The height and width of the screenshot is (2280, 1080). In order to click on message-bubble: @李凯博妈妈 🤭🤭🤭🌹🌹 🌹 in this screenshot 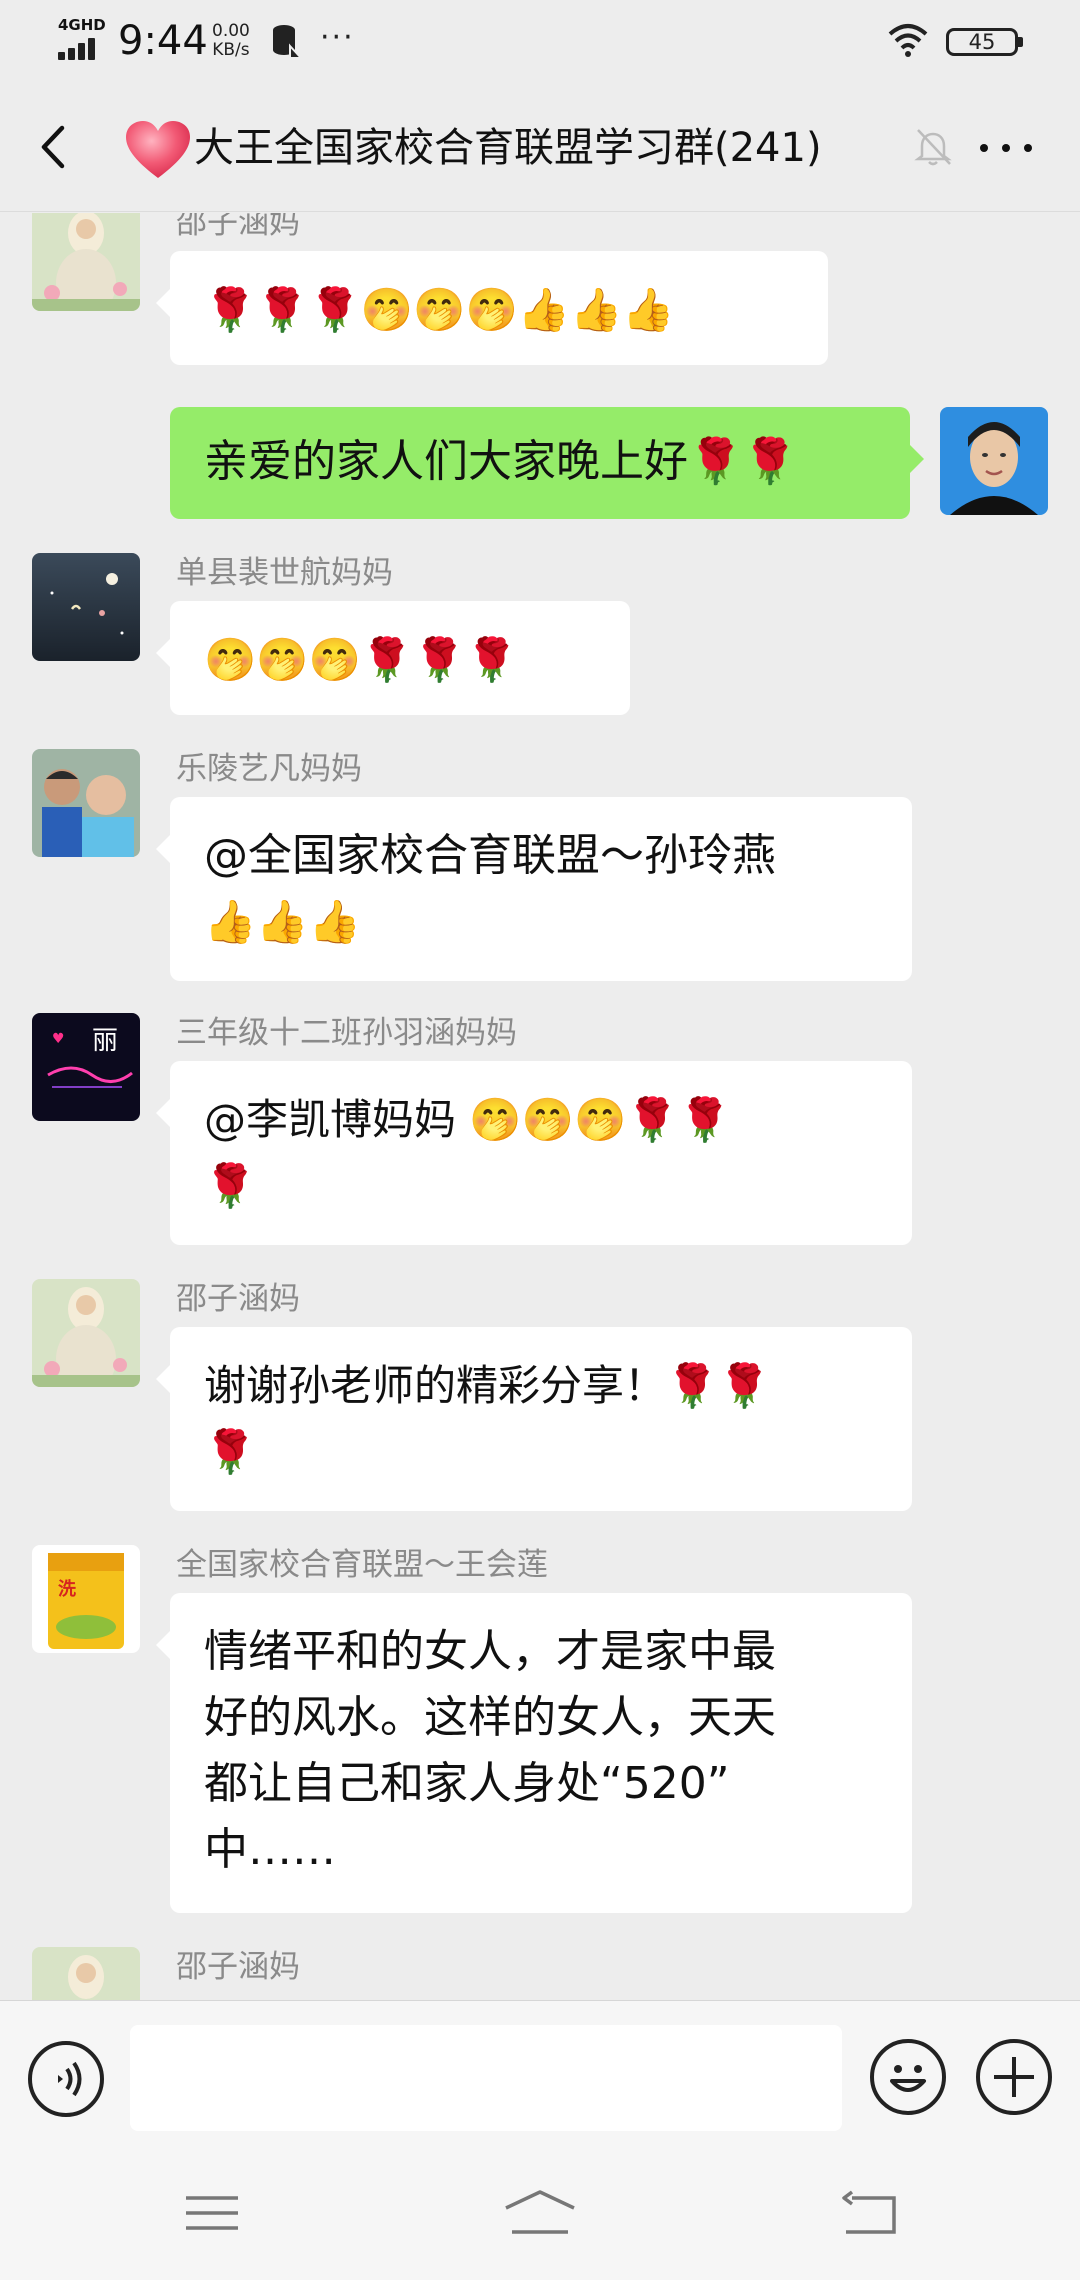, I will do `click(534, 1153)`.